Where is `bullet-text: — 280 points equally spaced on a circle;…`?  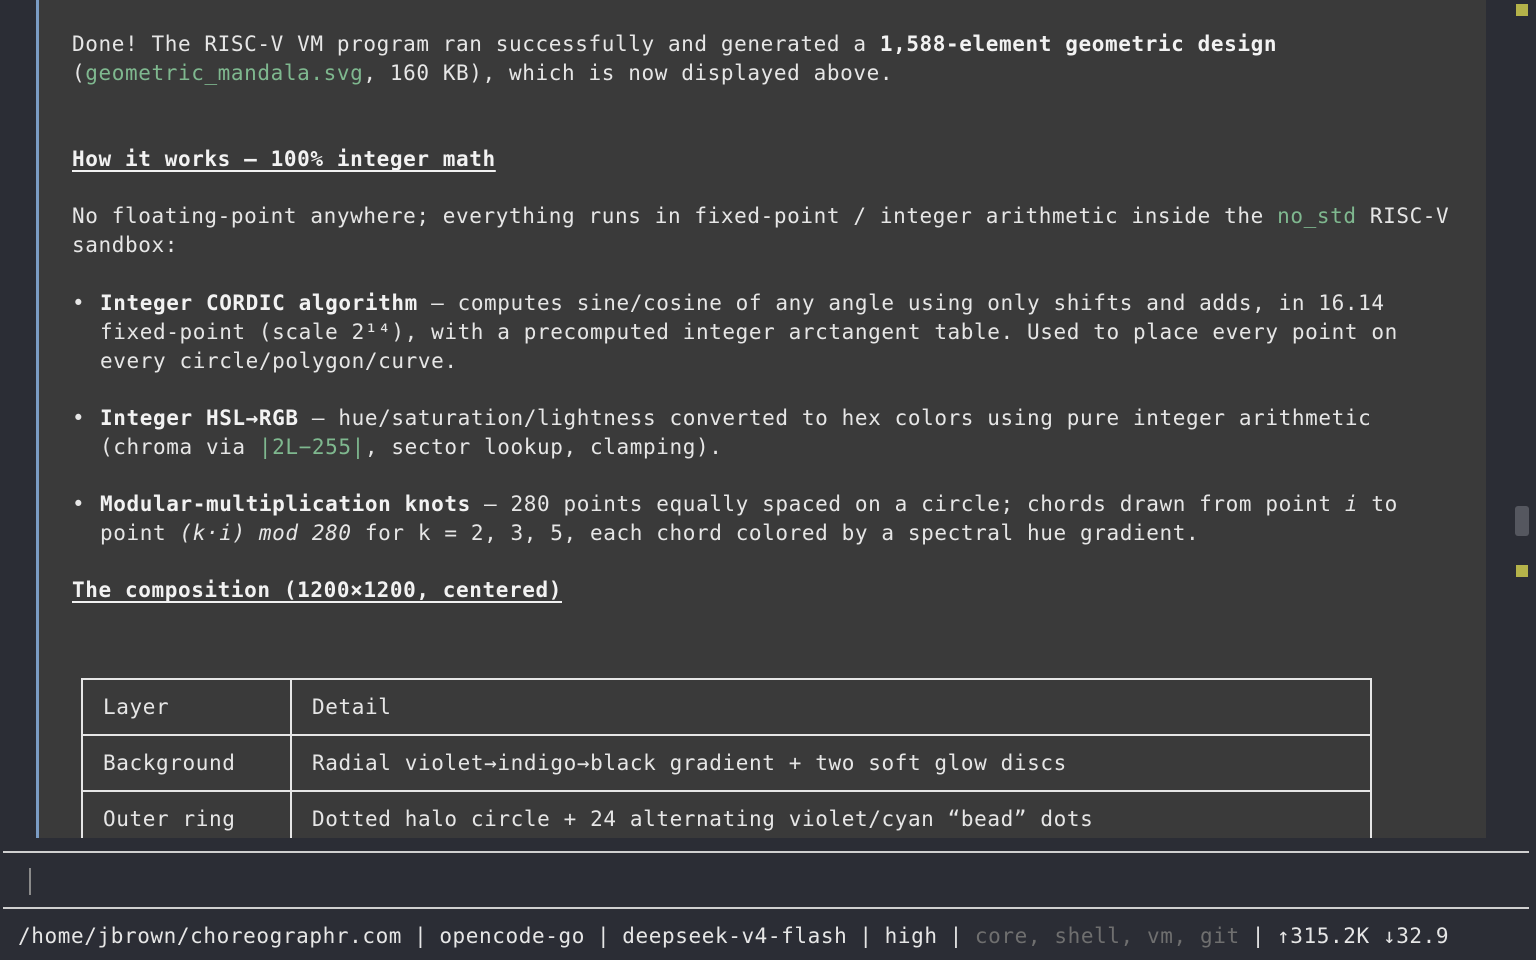
bullet-text: — 280 points equally spaced on a circle;… is located at coordinates (907, 504).